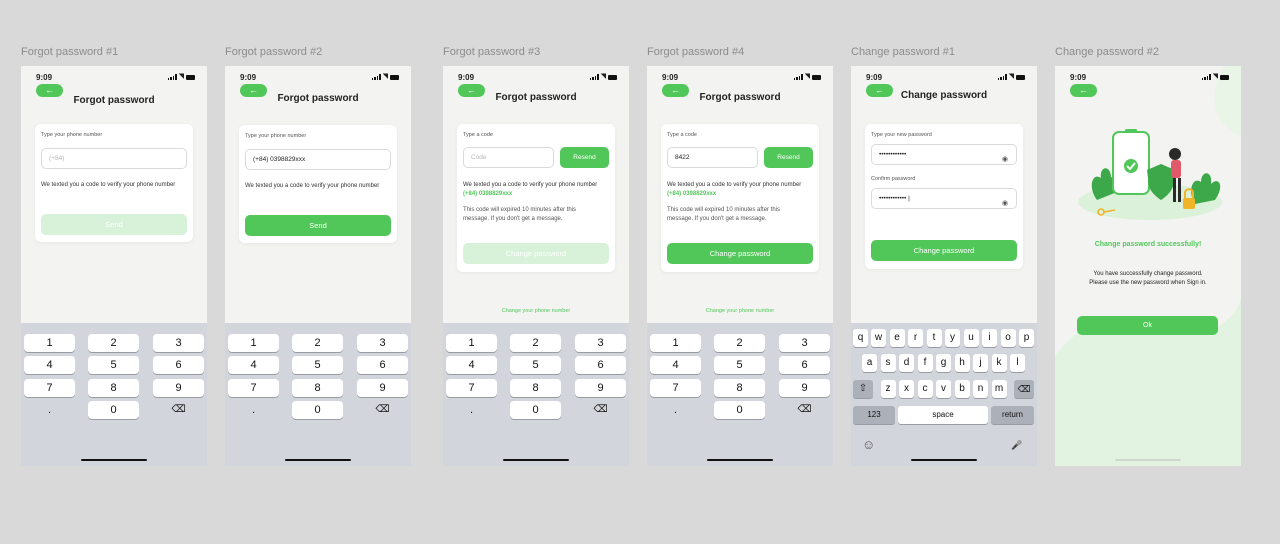 This screenshot has width=1280, height=544. I want to click on key-p: p, so click(1026, 338).